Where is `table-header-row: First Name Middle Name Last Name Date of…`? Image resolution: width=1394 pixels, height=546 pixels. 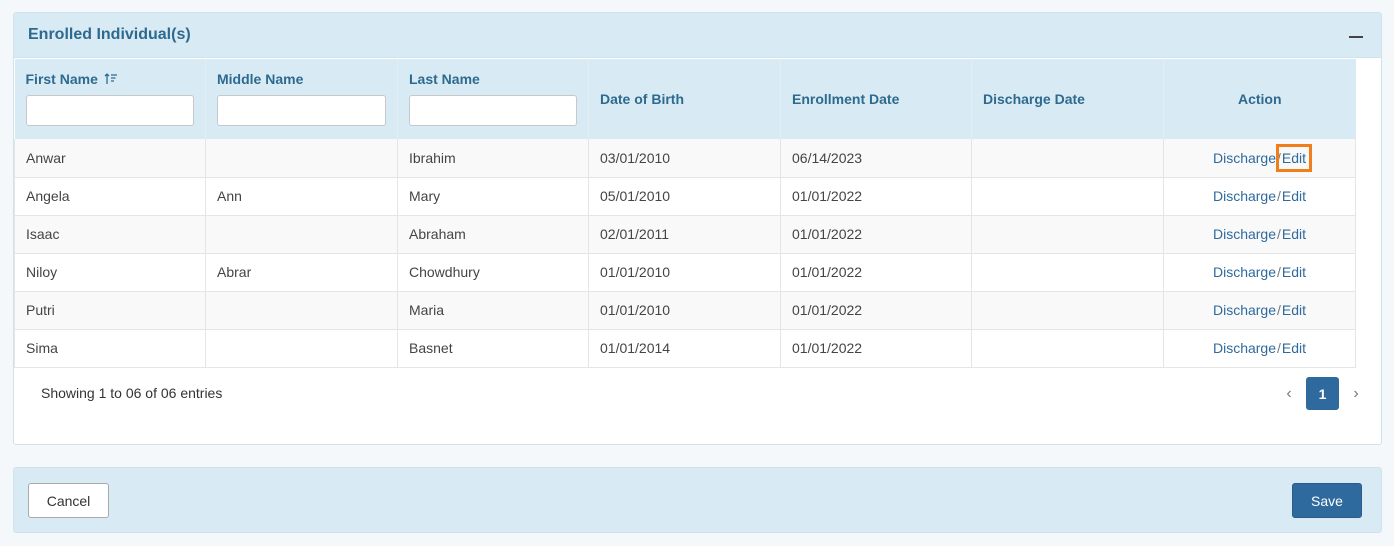 table-header-row: First Name Middle Name Last Name Date of… is located at coordinates (685, 99).